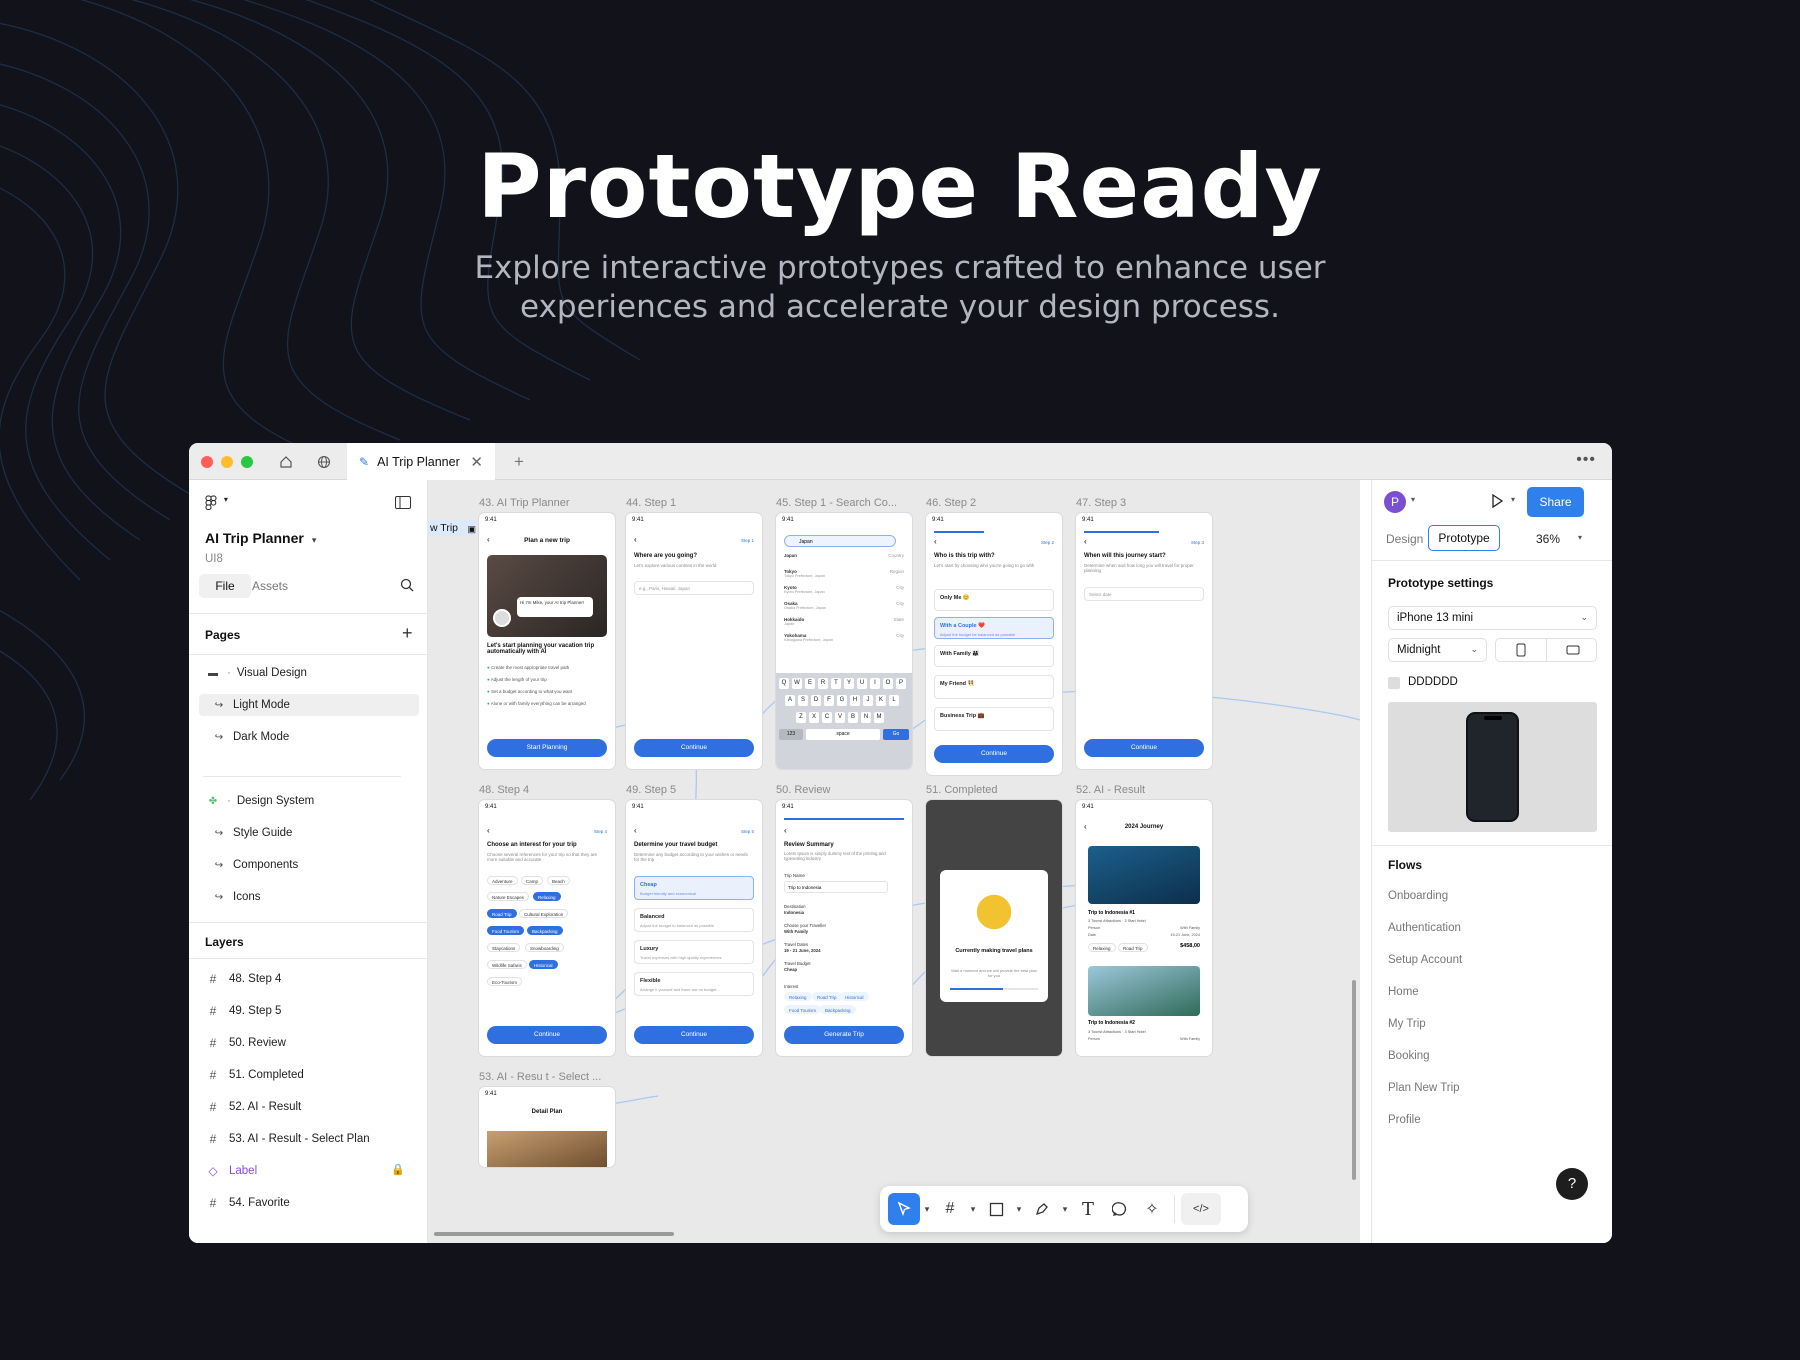 This screenshot has width=1800, height=1360. I want to click on destination-input: e.g., Paris, Hawaii, Japan, so click(694, 588).